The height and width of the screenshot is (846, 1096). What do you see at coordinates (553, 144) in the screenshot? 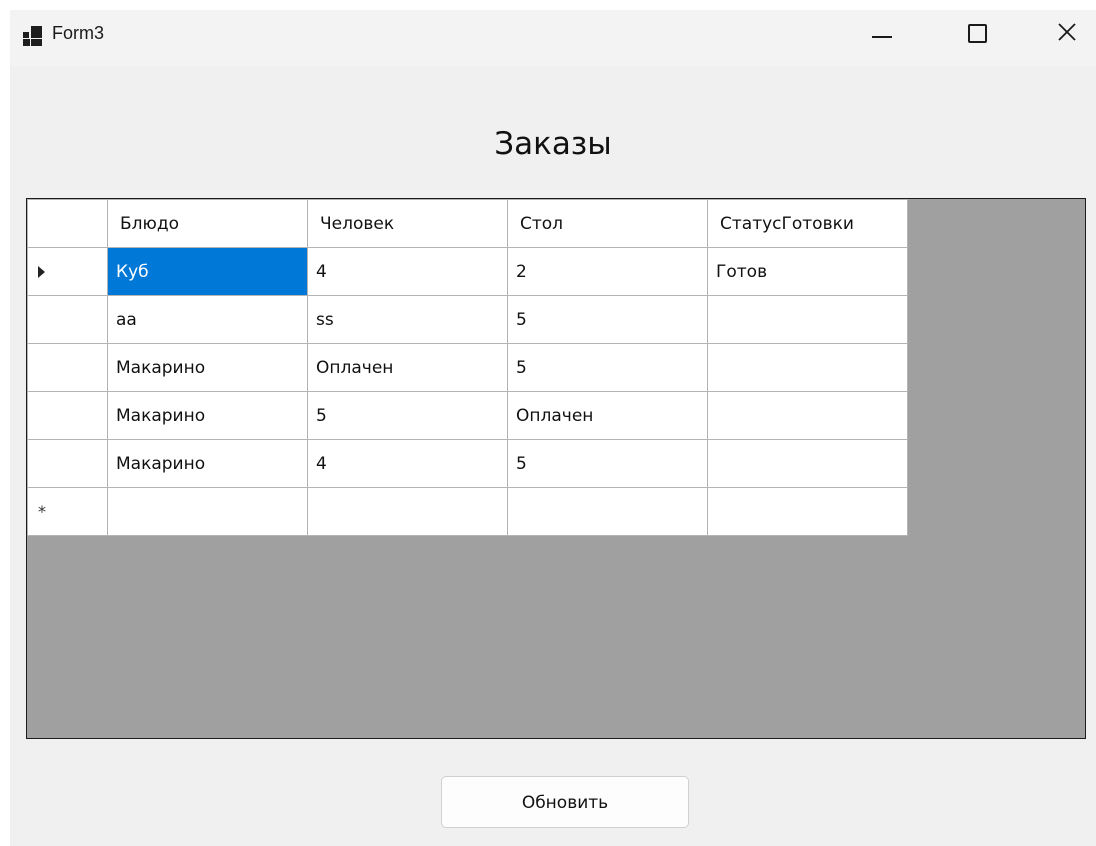
I see `page-title: Заказы` at bounding box center [553, 144].